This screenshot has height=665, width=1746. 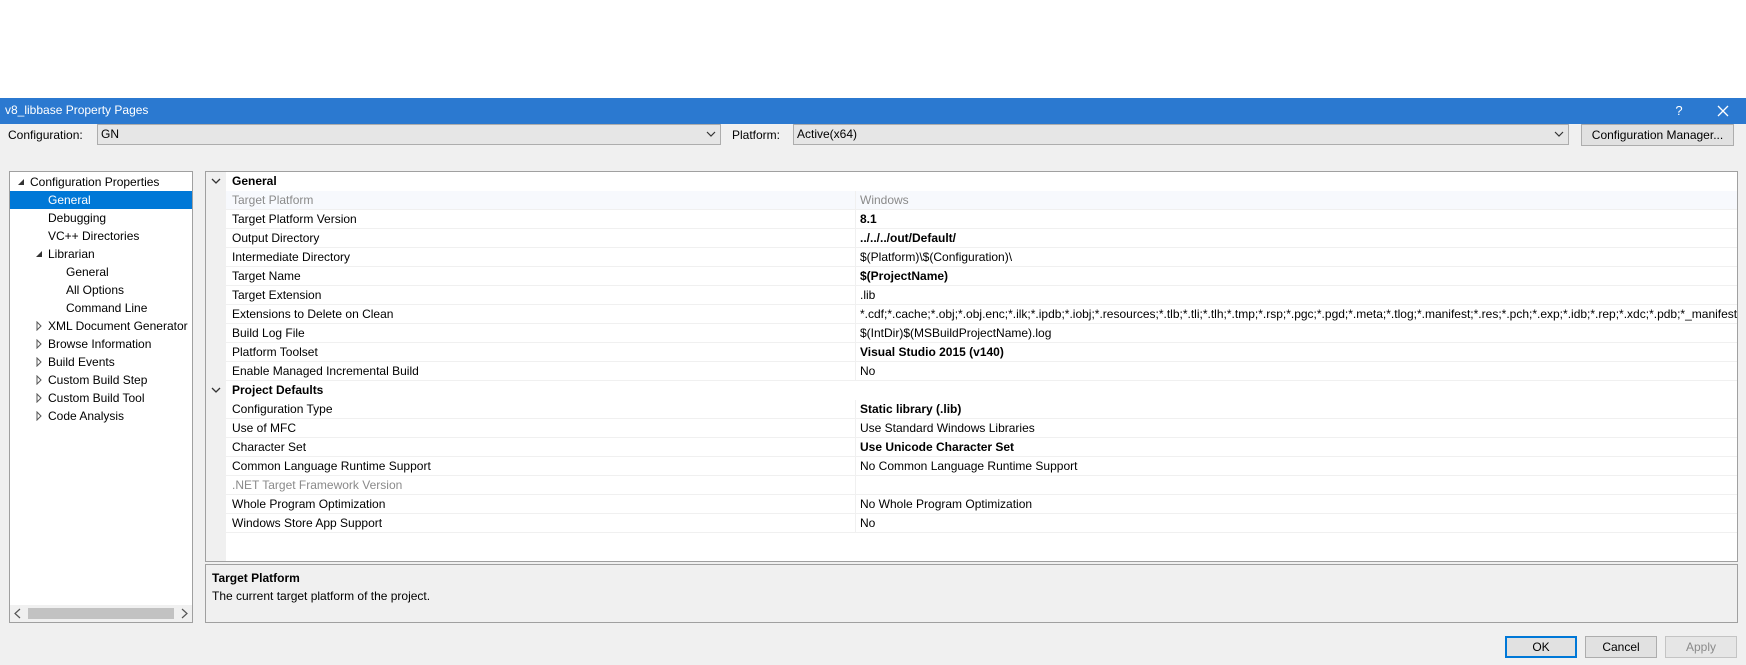 What do you see at coordinates (87, 272) in the screenshot?
I see `tree-item-label: General` at bounding box center [87, 272].